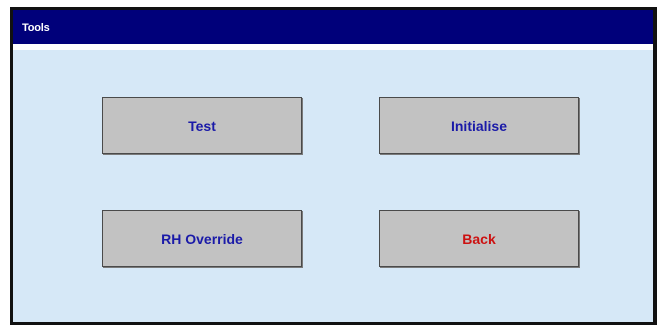 The width and height of the screenshot is (667, 328). What do you see at coordinates (202, 125) in the screenshot?
I see `test-button: Test` at bounding box center [202, 125].